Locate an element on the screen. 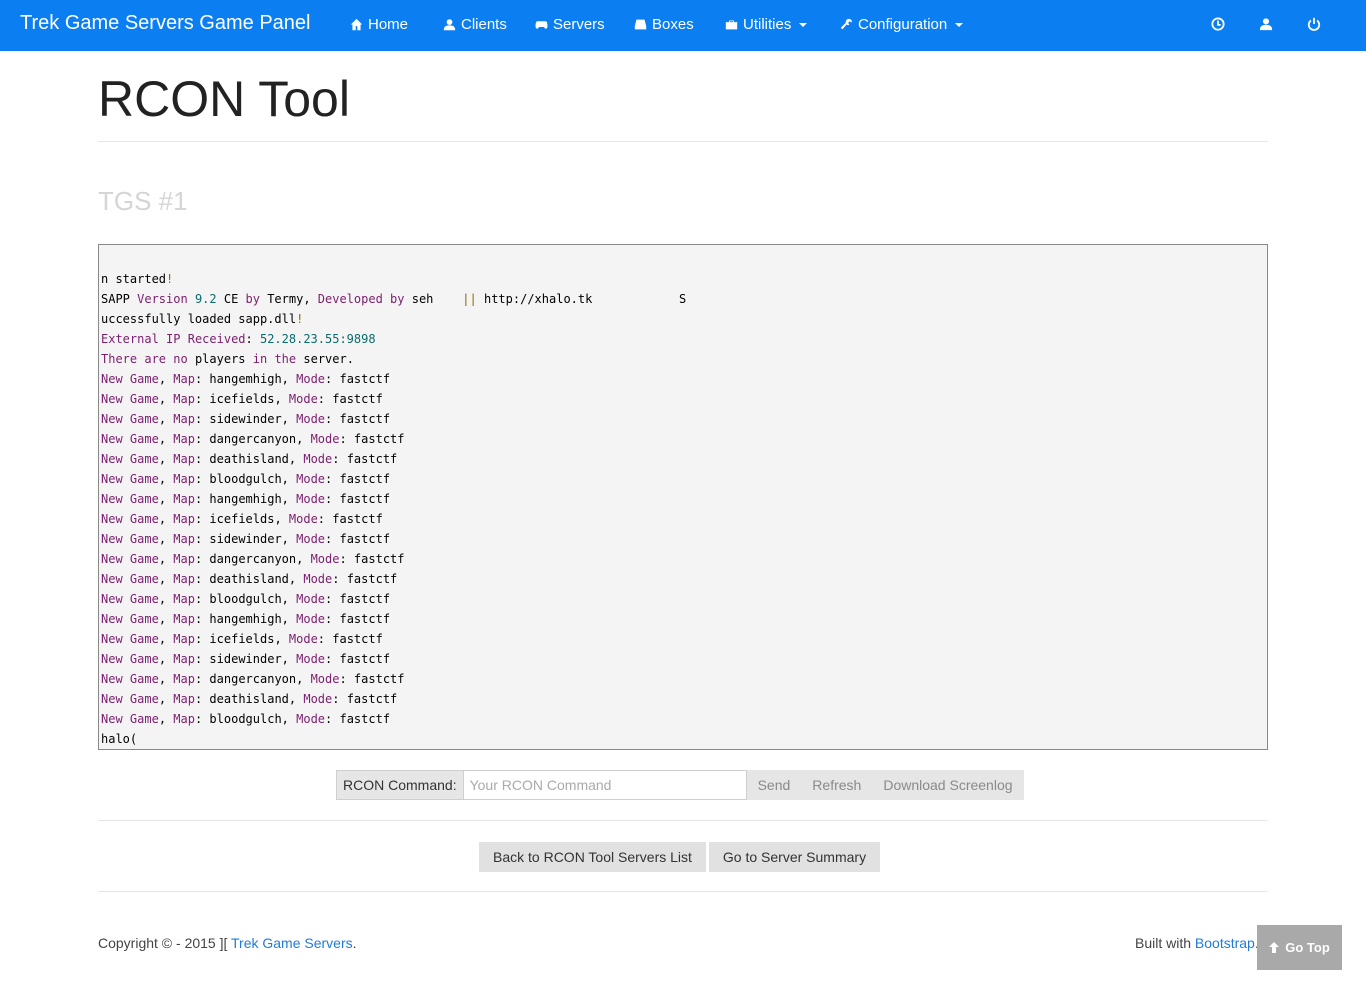  console-line: uccessfully loaded sapp.dll! is located at coordinates (202, 319).